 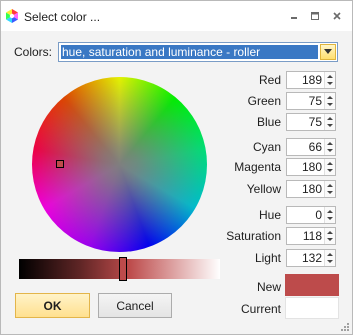 I want to click on red-spinbox: 189, so click(x=311, y=80).